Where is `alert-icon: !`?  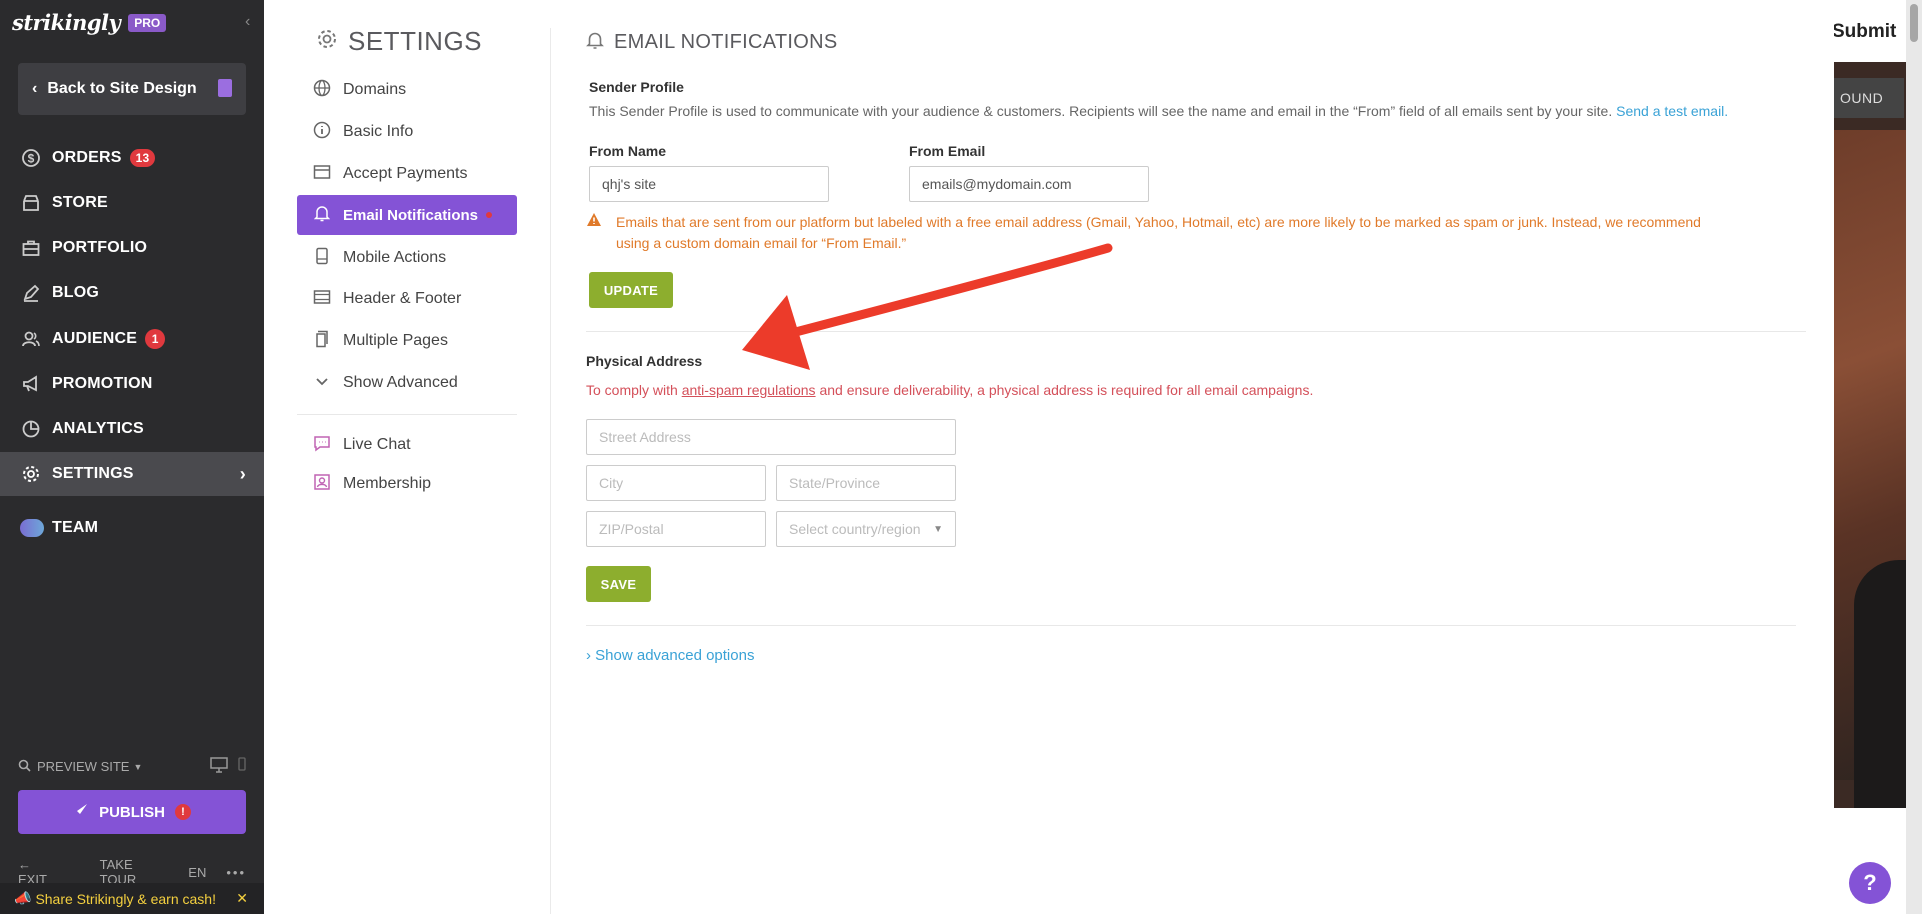
alert-icon: ! is located at coordinates (182, 812).